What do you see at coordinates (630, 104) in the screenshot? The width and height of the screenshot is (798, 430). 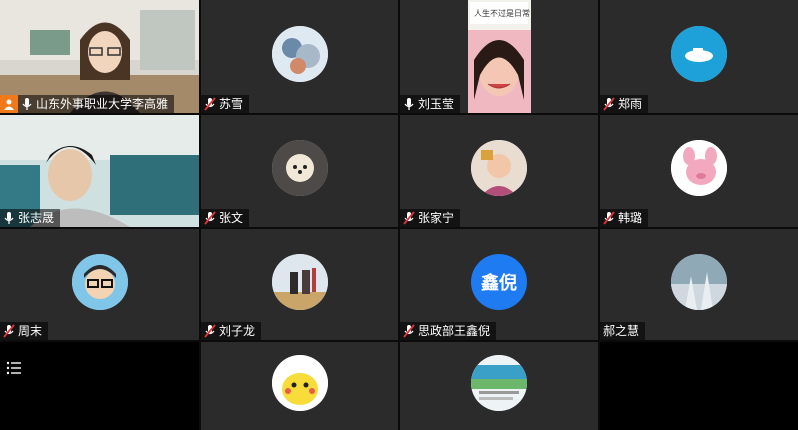 I see `participant-name: 郑雨` at bounding box center [630, 104].